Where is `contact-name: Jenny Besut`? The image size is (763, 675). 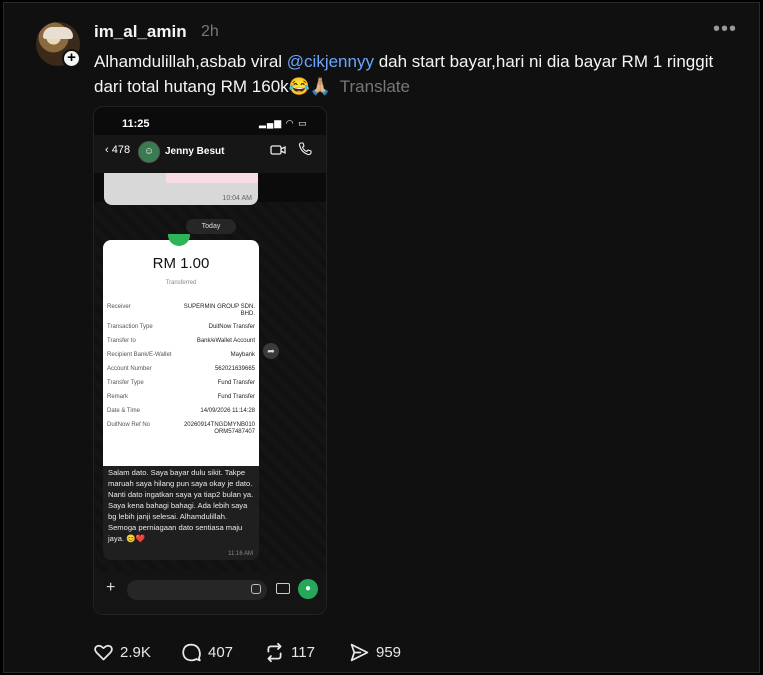
contact-name: Jenny Besut is located at coordinates (195, 151).